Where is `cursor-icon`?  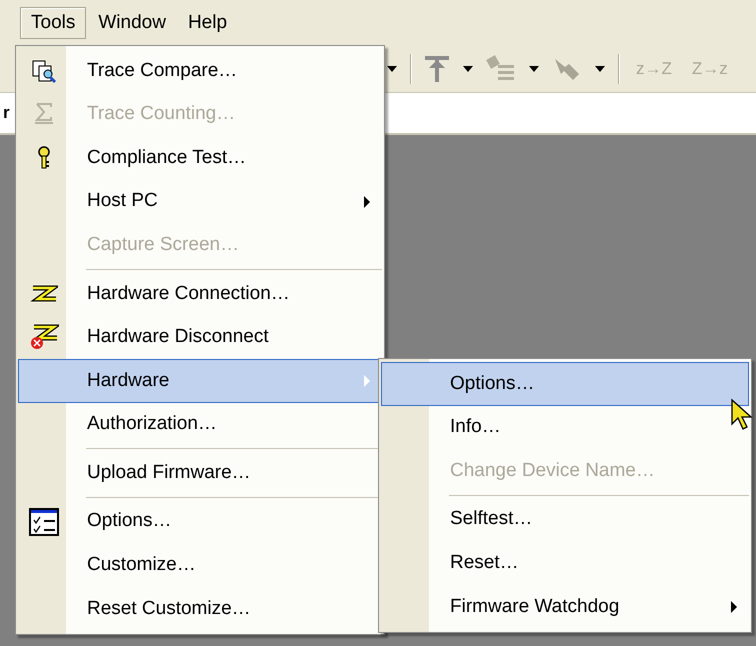
cursor-icon is located at coordinates (742, 415).